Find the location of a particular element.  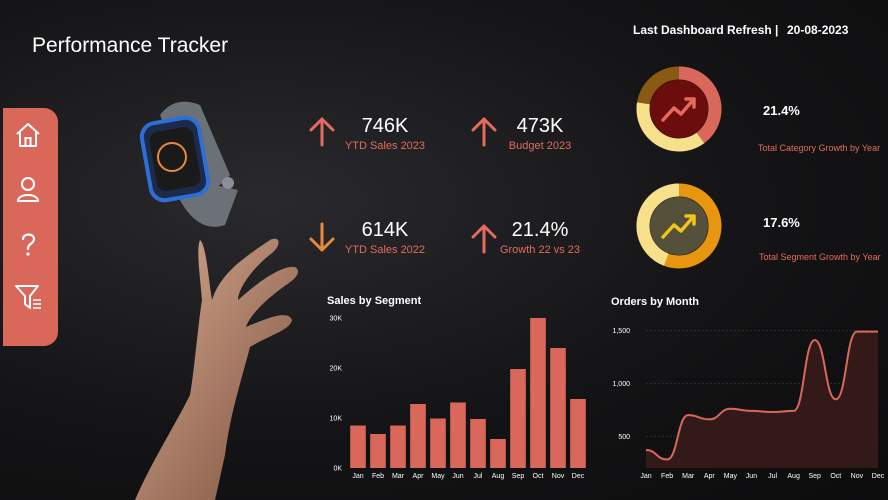

y-tick-label: 1,000 is located at coordinates (621, 384).